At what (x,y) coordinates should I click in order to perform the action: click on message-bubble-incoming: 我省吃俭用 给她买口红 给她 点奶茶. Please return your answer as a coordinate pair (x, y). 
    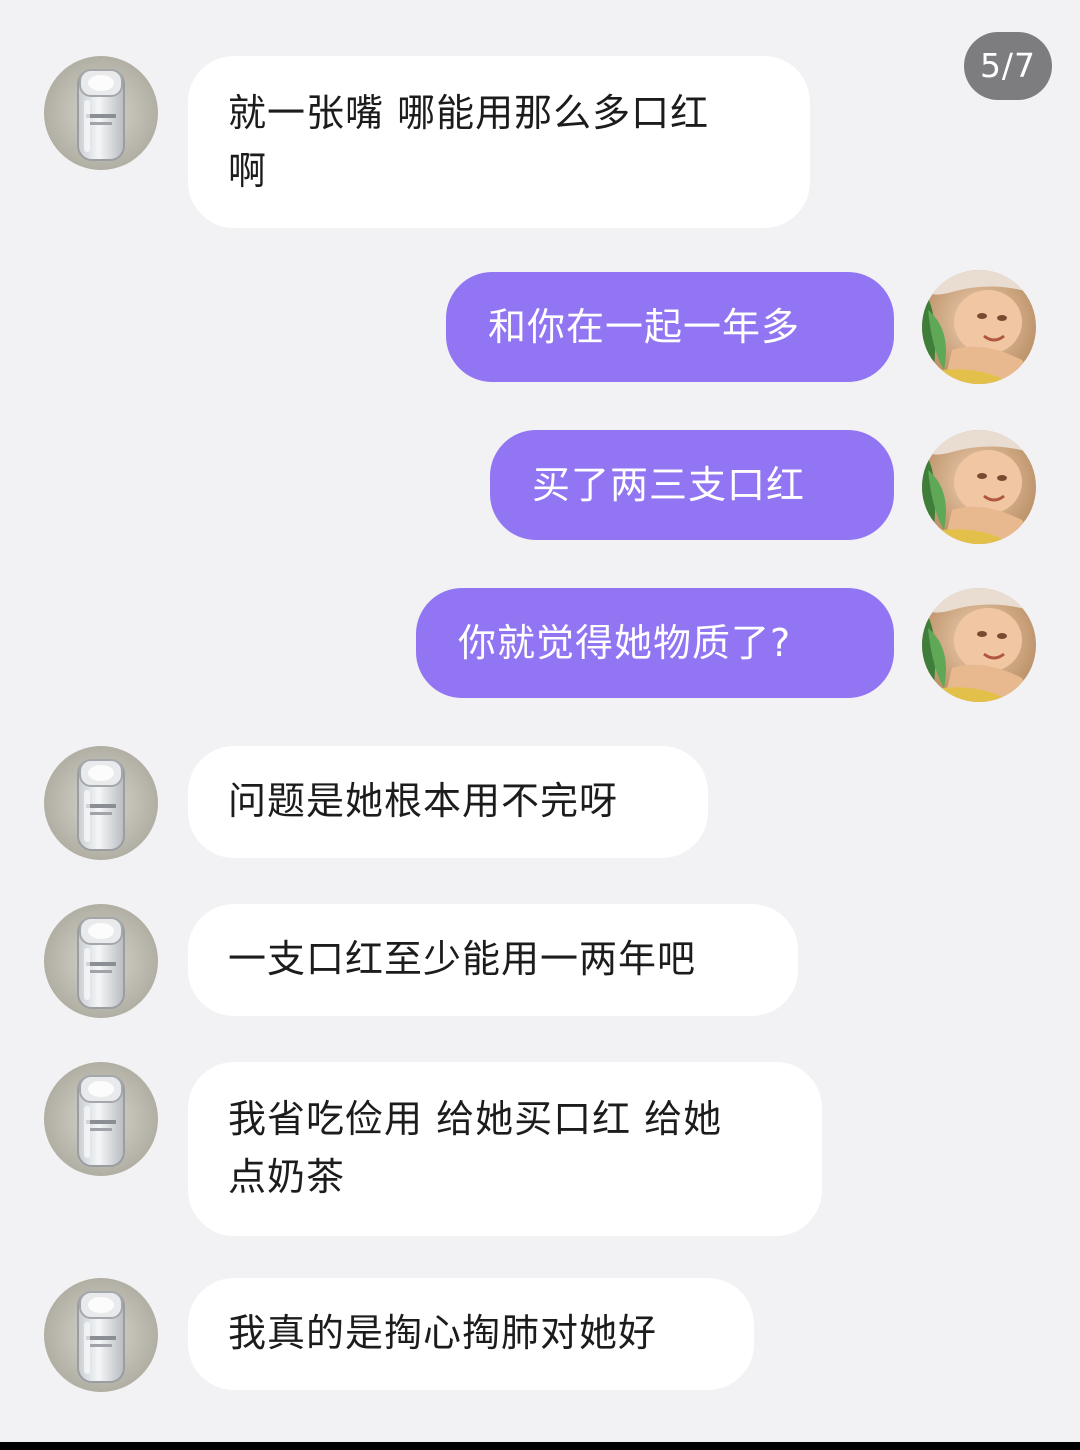
    Looking at the image, I should click on (505, 1149).